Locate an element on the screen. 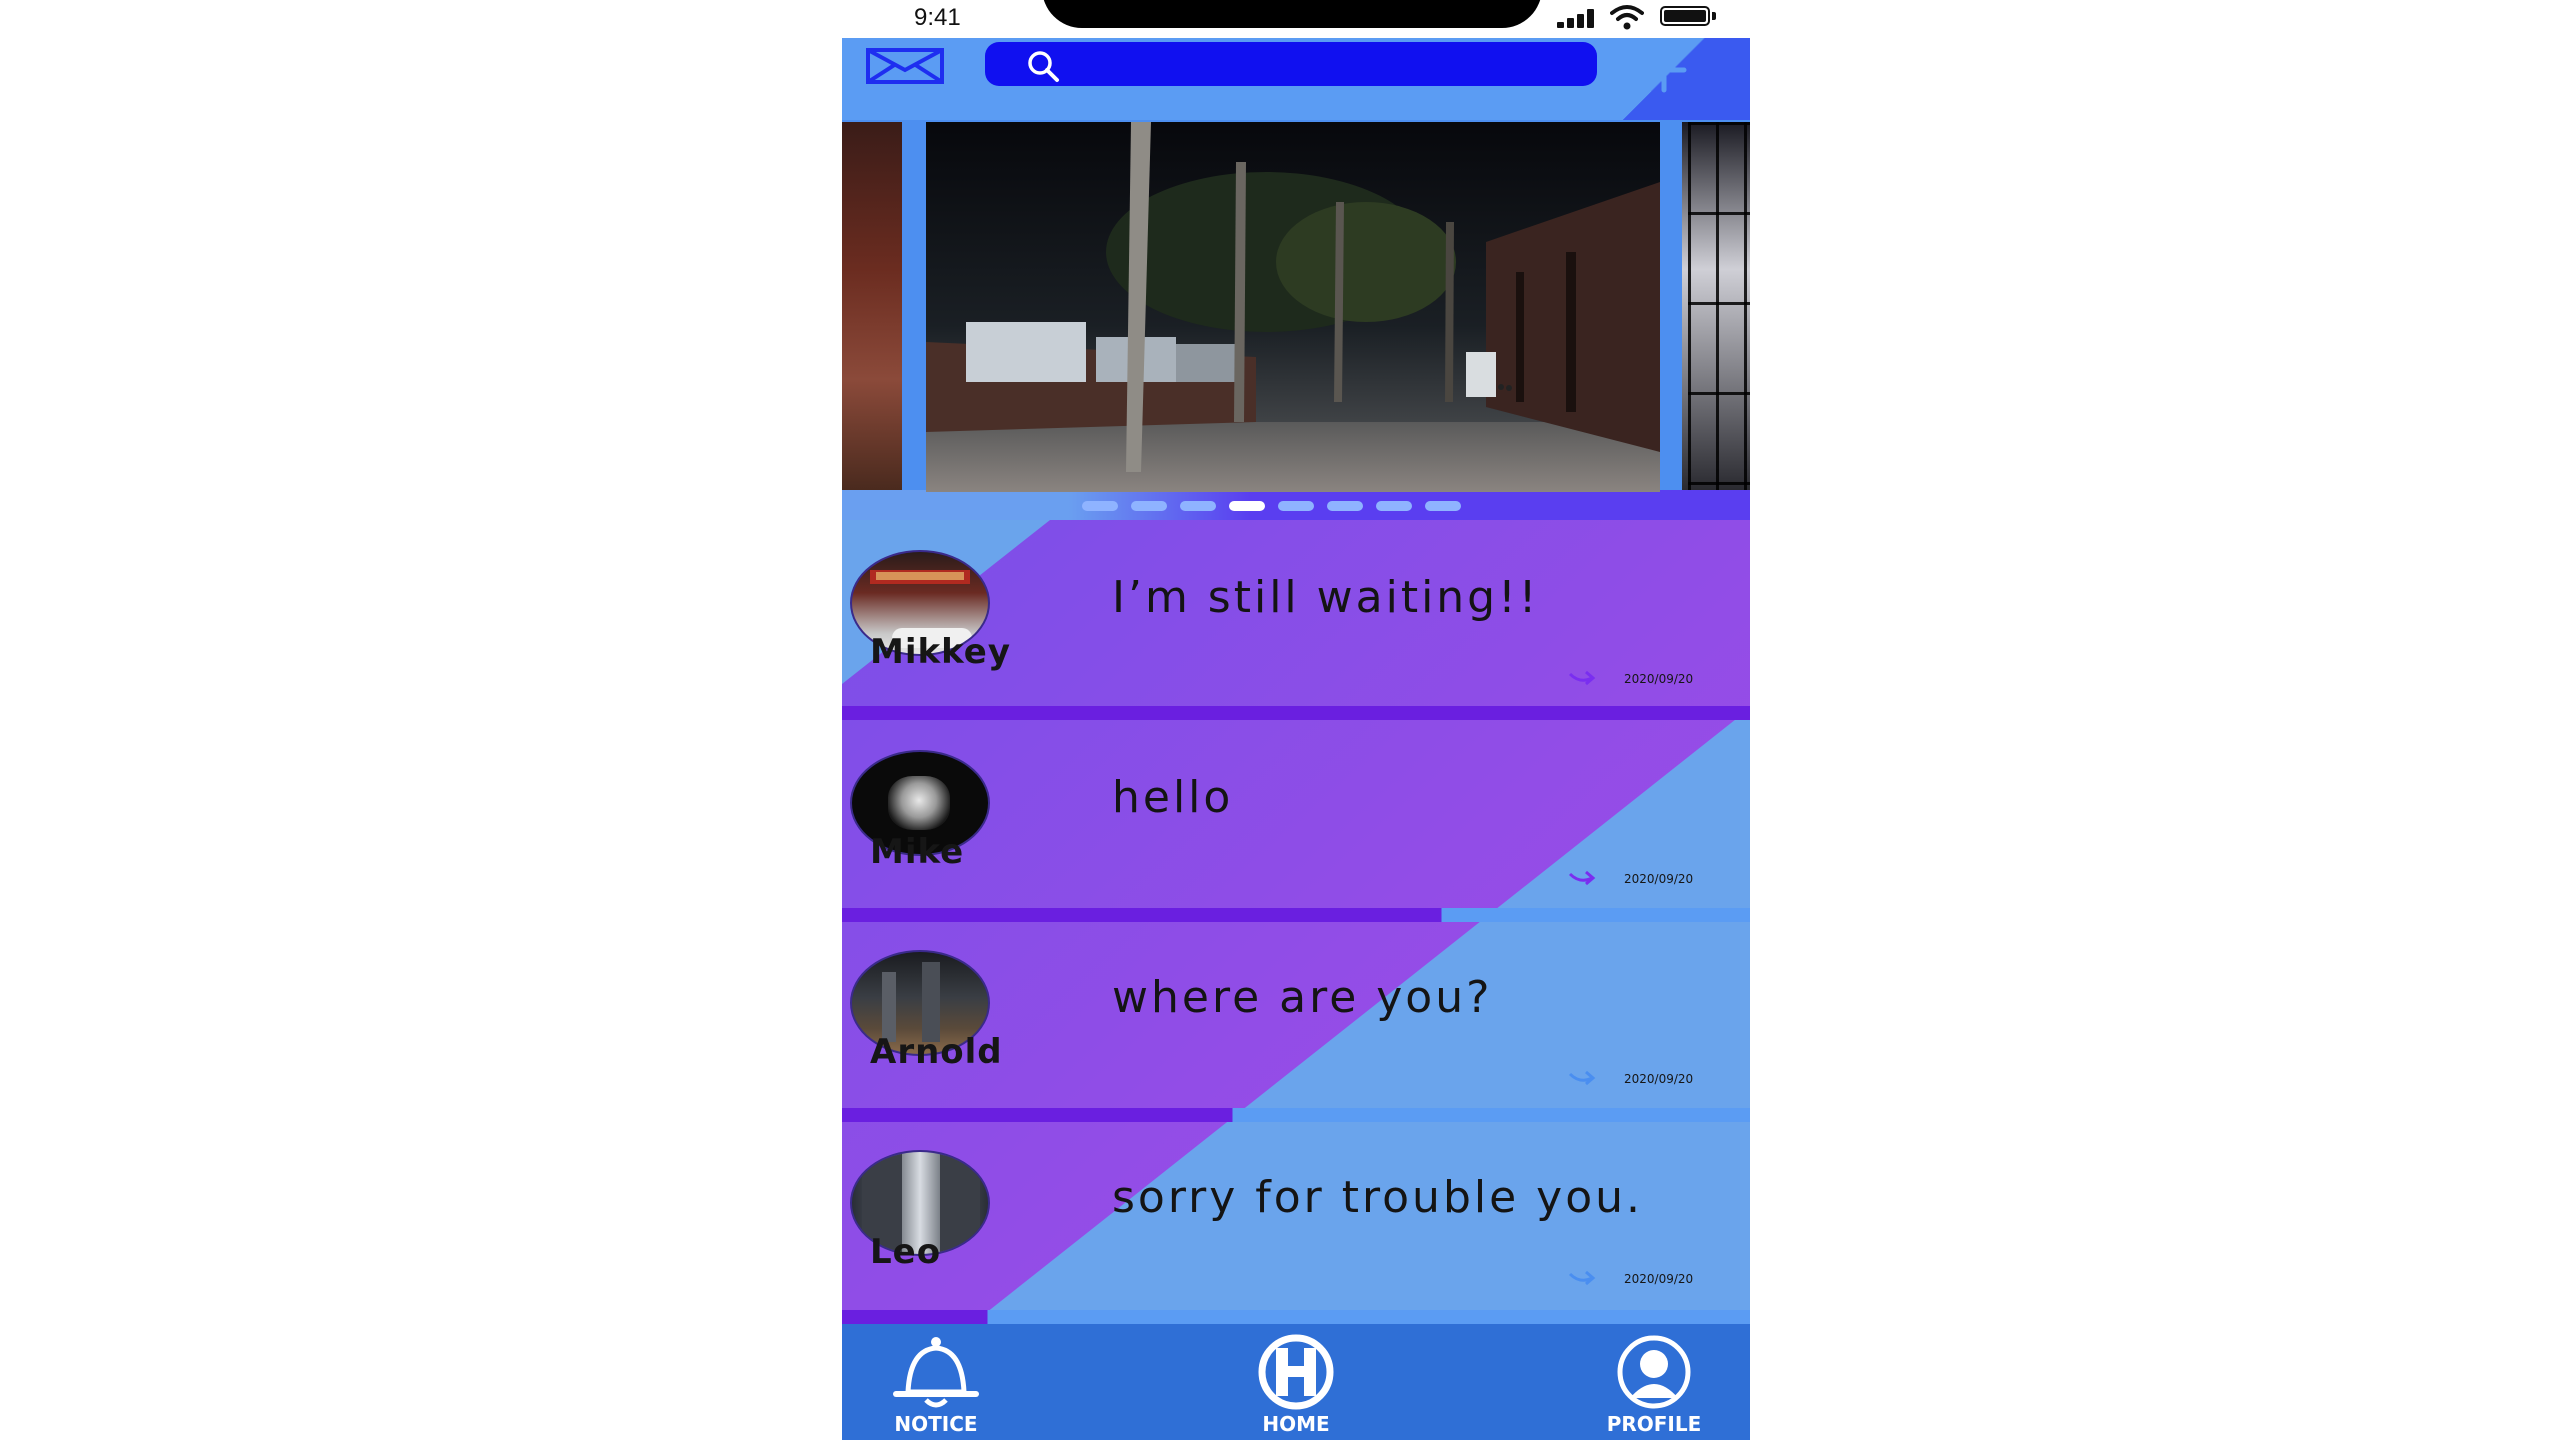 This screenshot has height=1440, width=2560. message-preview: where are you? is located at coordinates (1302, 997).